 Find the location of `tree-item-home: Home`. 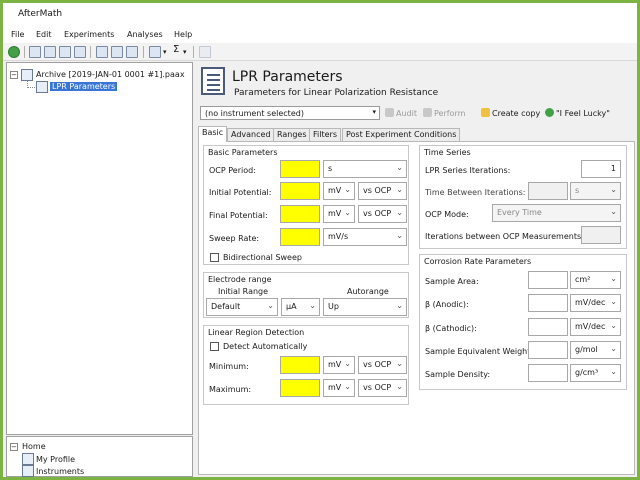

tree-item-home: Home is located at coordinates (34, 446).